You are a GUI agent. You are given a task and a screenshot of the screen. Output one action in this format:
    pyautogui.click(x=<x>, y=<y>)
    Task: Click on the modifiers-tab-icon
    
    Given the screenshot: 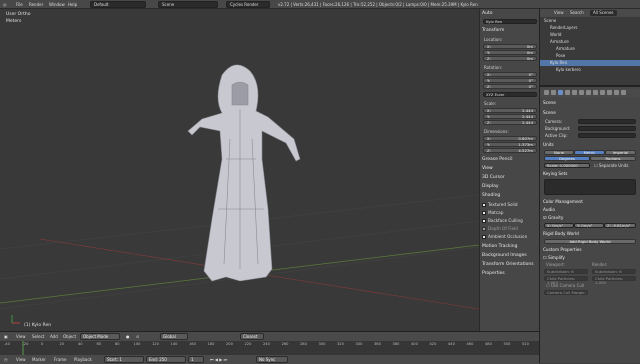 What is the action you would take?
    pyautogui.click(x=588, y=92)
    